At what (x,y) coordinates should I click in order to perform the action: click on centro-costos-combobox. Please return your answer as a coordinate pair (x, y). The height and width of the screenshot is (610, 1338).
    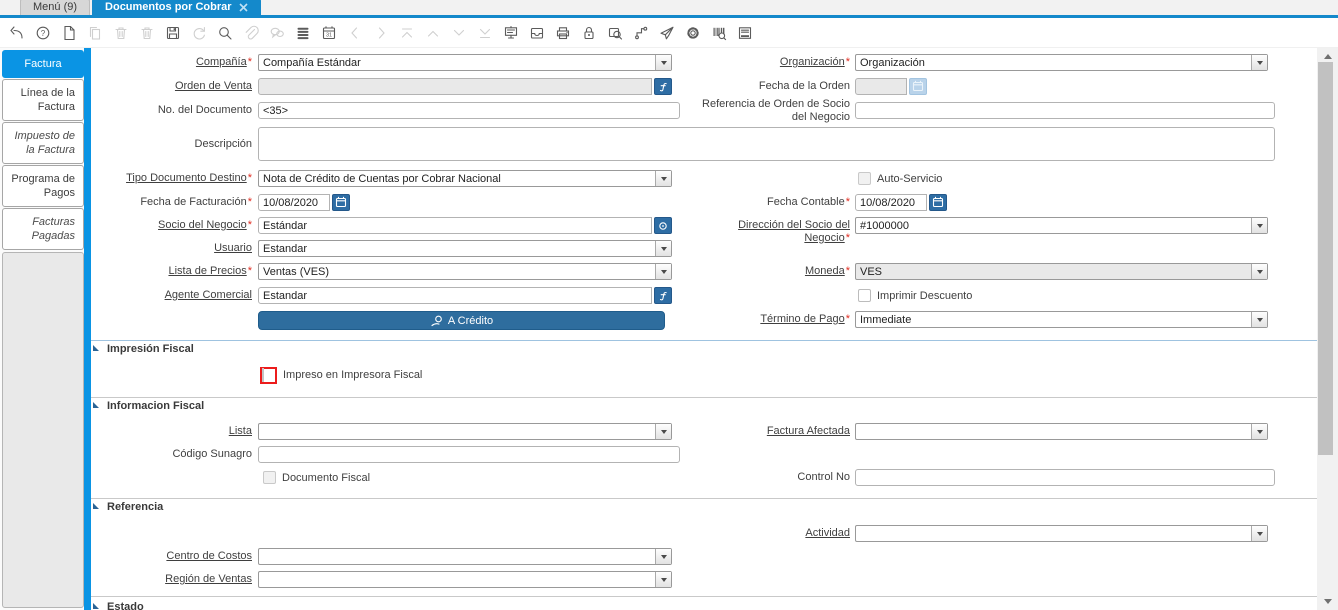
    Looking at the image, I should click on (465, 556).